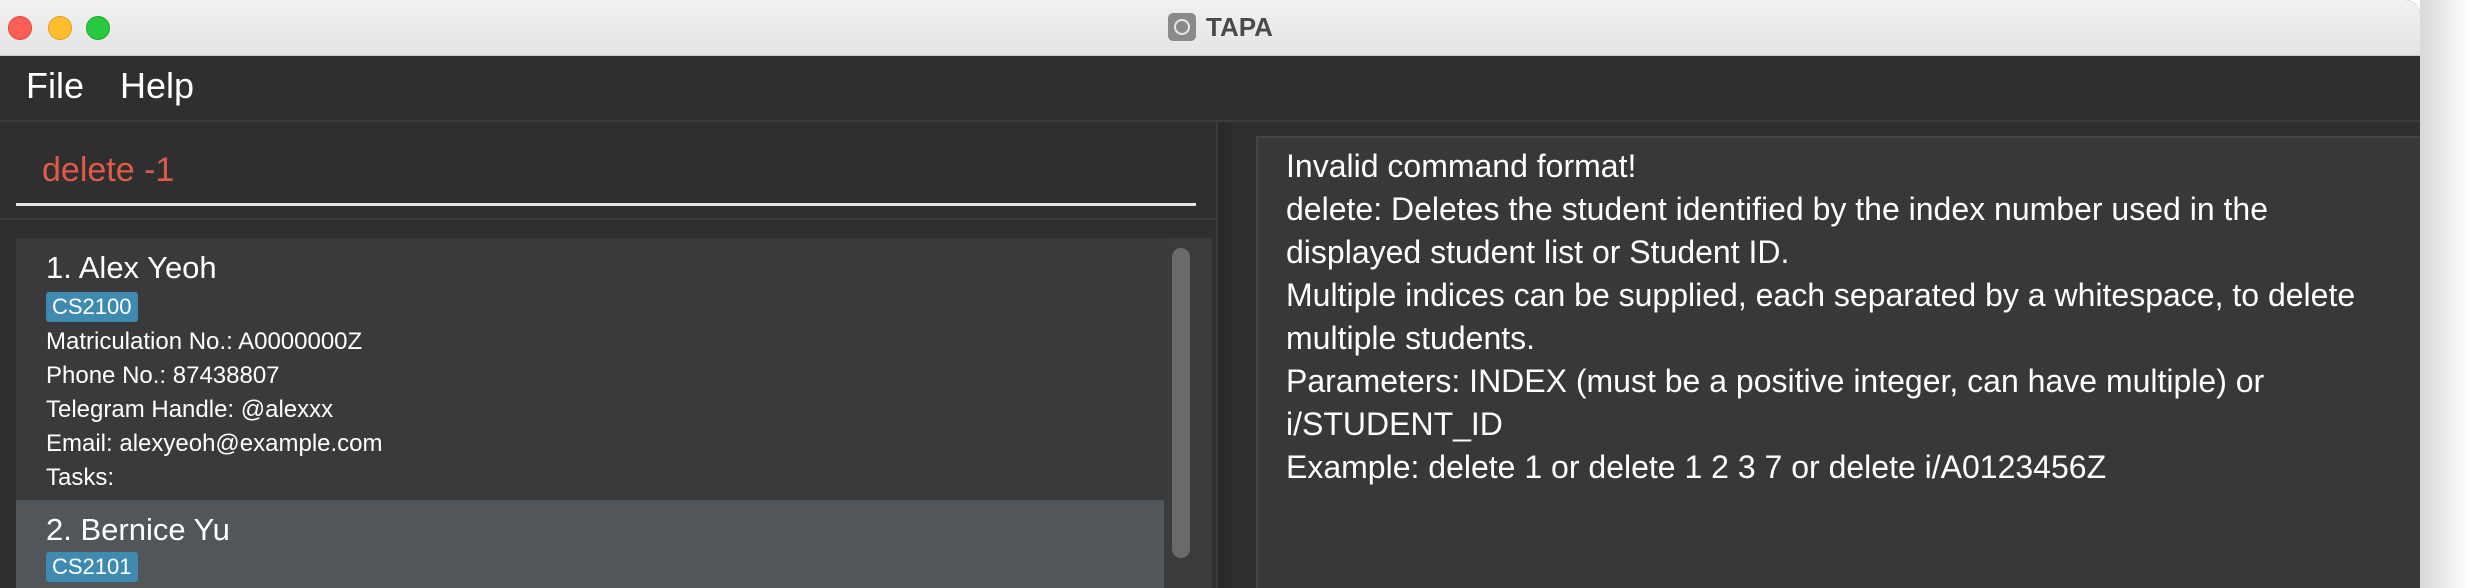 Image resolution: width=2470 pixels, height=588 pixels. What do you see at coordinates (204, 341) in the screenshot?
I see `student-matric: Matriculation No.: A0000000Z` at bounding box center [204, 341].